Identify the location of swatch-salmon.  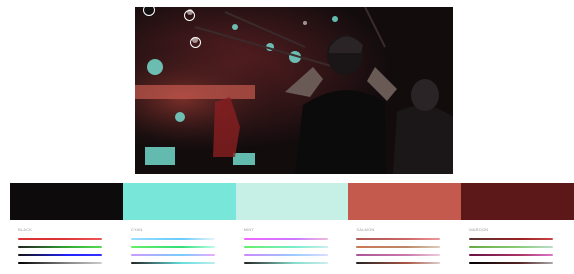
(405, 201).